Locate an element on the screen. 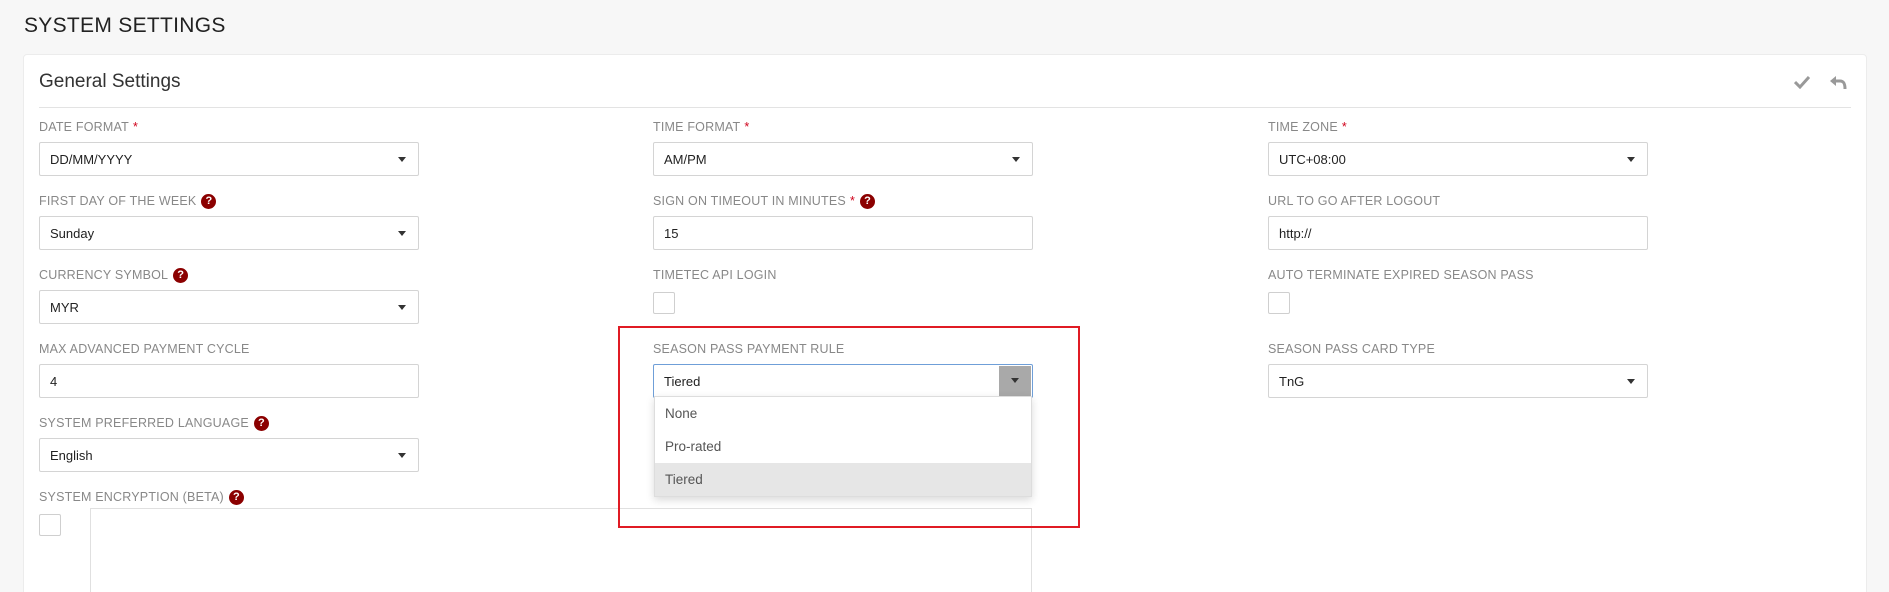  first-day-field: FIRST DAY OF THE WEEK? Sunday is located at coordinates (229, 221).